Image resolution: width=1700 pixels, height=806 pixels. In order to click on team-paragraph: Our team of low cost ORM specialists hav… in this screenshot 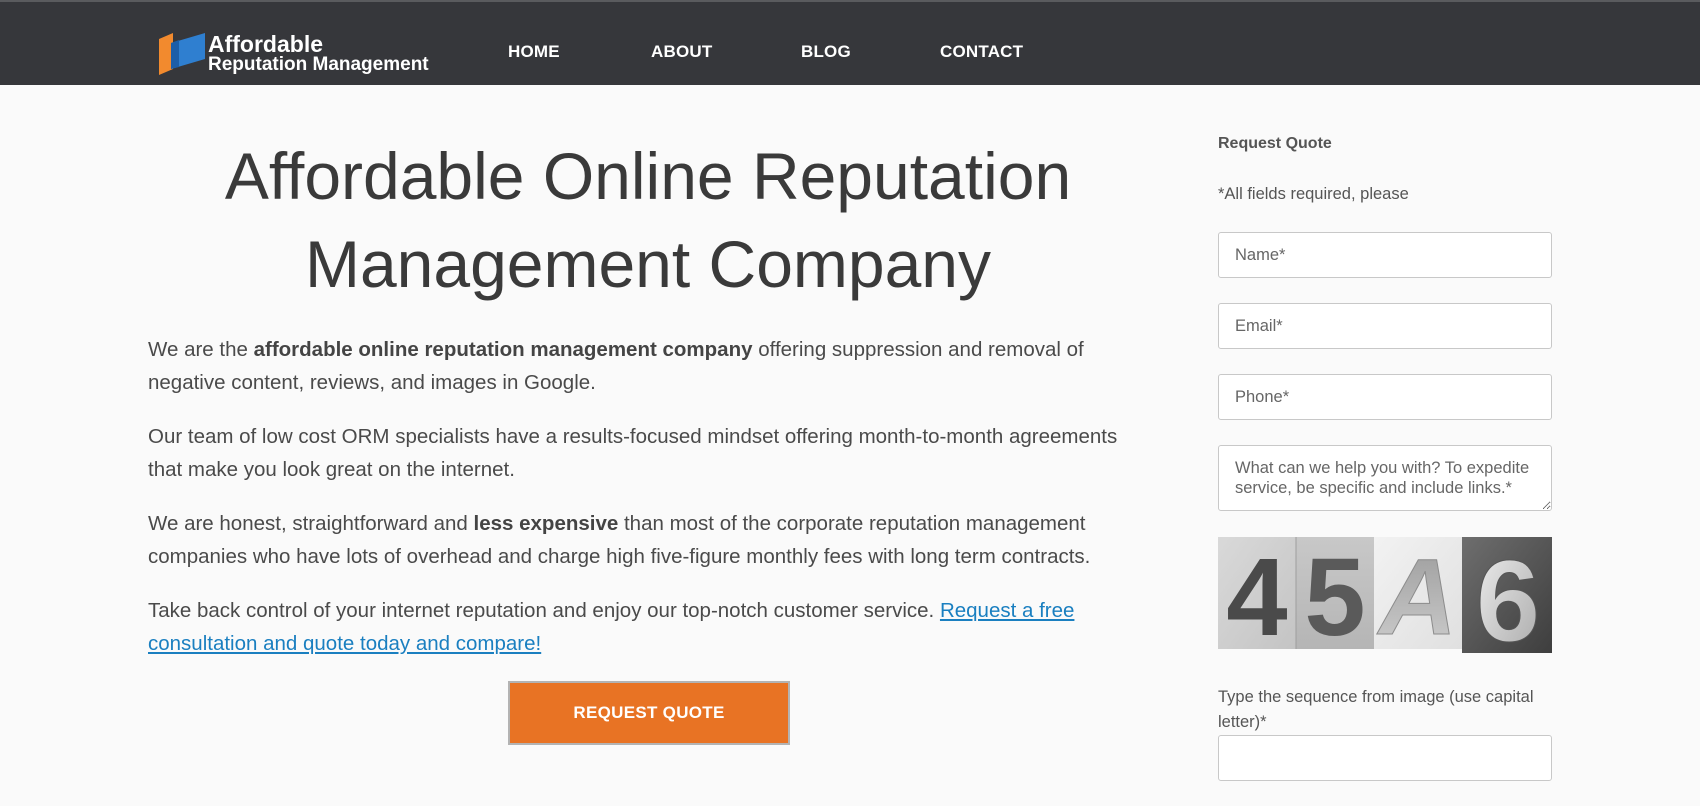, I will do `click(633, 453)`.